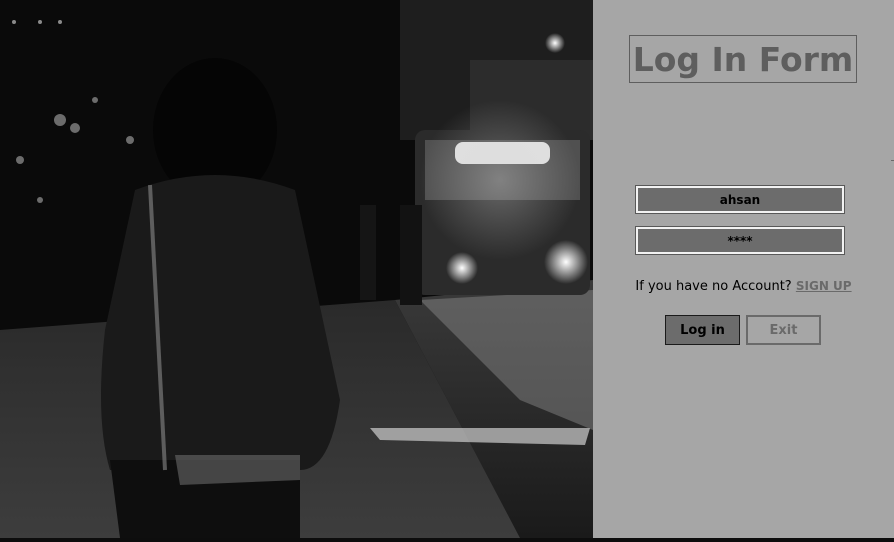 The height and width of the screenshot is (542, 894). I want to click on signup-prompt-text: If you have no Account?, so click(713, 286).